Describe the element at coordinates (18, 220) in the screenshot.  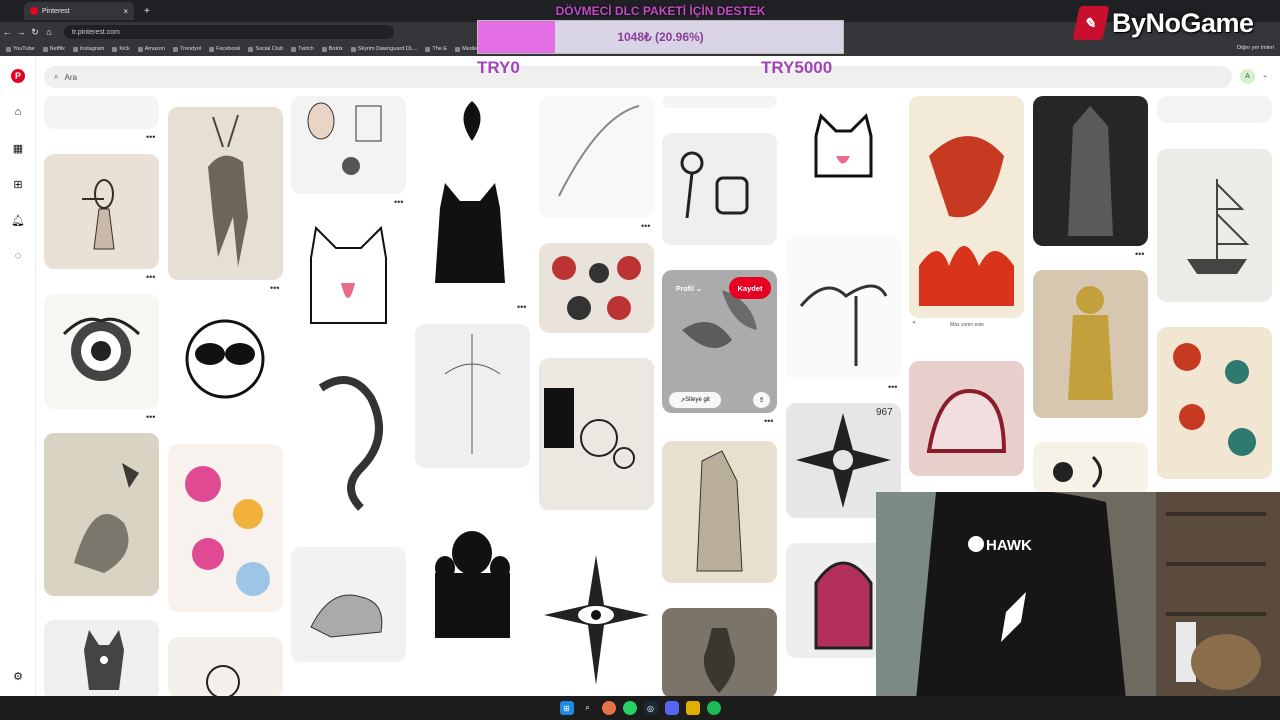
I see `notifications-nav-icon: 🔔︎` at that location.